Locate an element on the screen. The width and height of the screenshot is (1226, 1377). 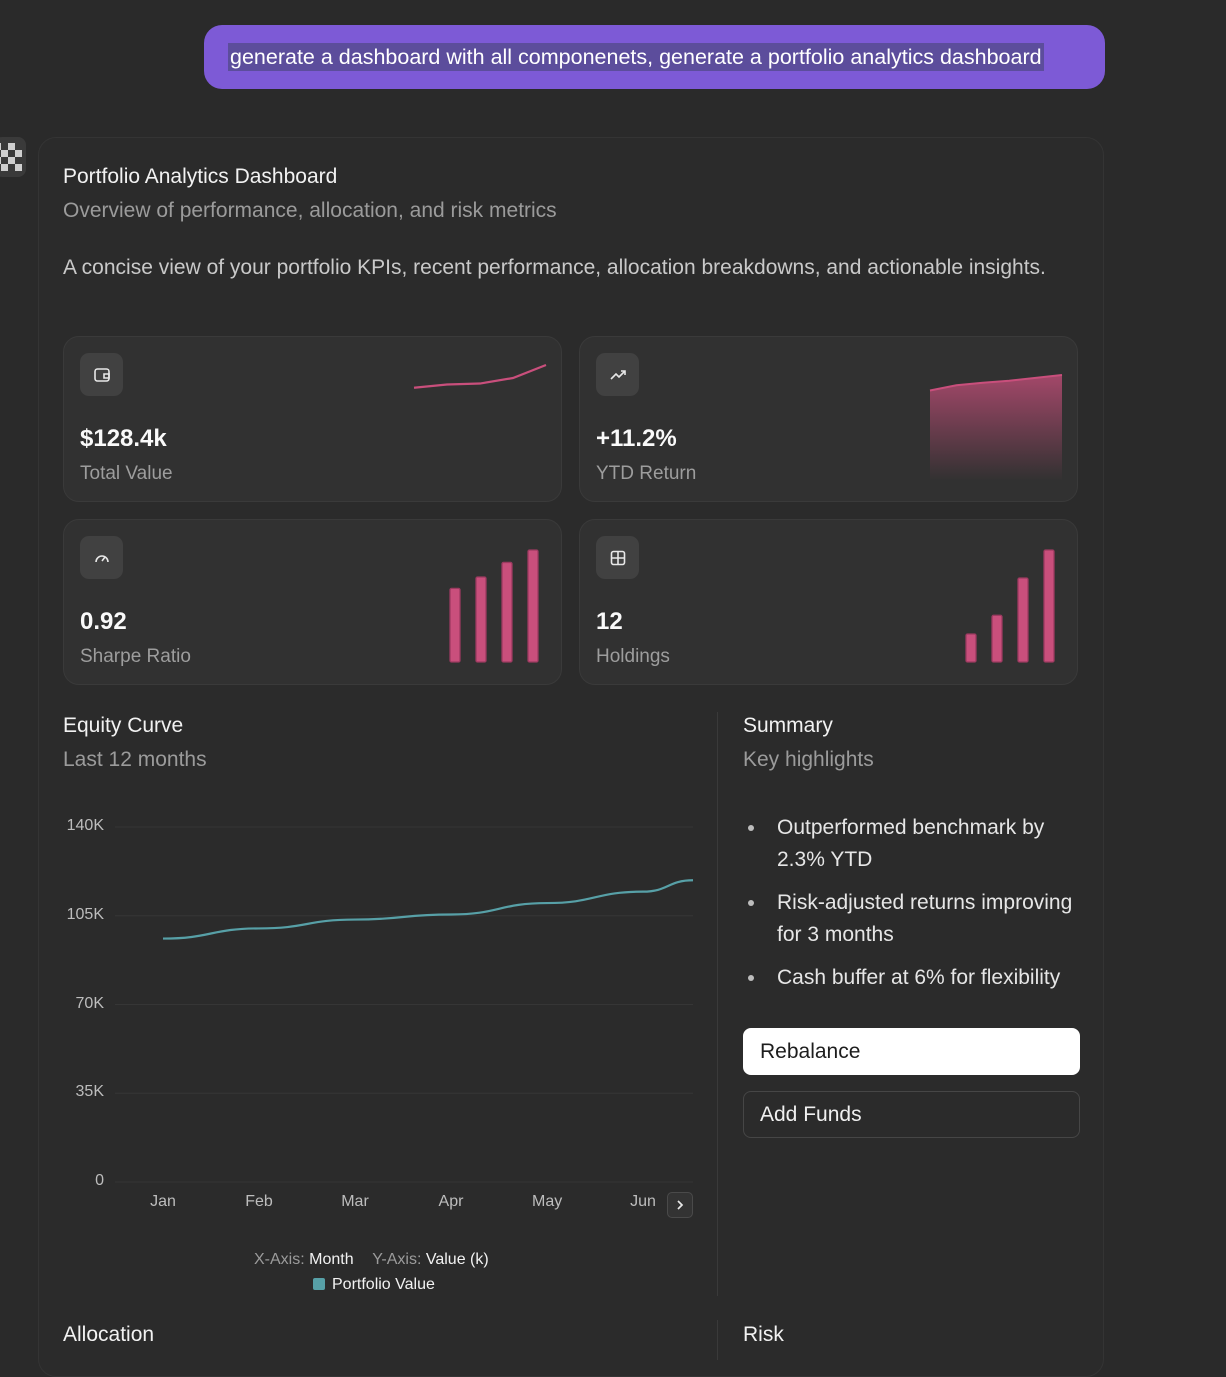
x-tick-label: Apr is located at coordinates (451, 1201).